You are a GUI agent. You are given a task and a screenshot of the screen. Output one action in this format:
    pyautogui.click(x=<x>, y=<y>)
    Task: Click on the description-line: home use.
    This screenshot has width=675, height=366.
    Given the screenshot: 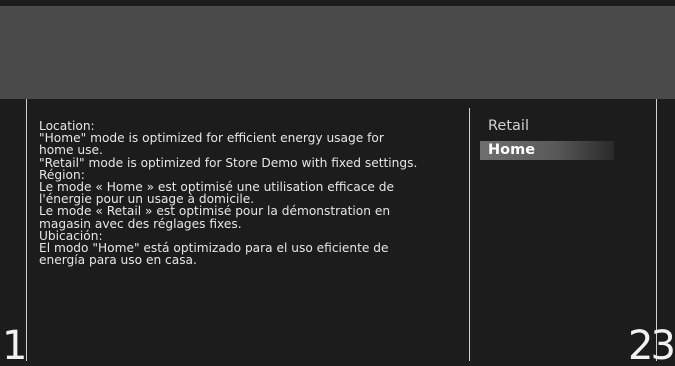 What is the action you would take?
    pyautogui.click(x=71, y=150)
    